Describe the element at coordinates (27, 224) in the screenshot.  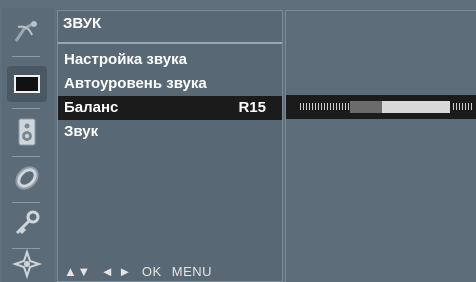
I see `key-icon` at that location.